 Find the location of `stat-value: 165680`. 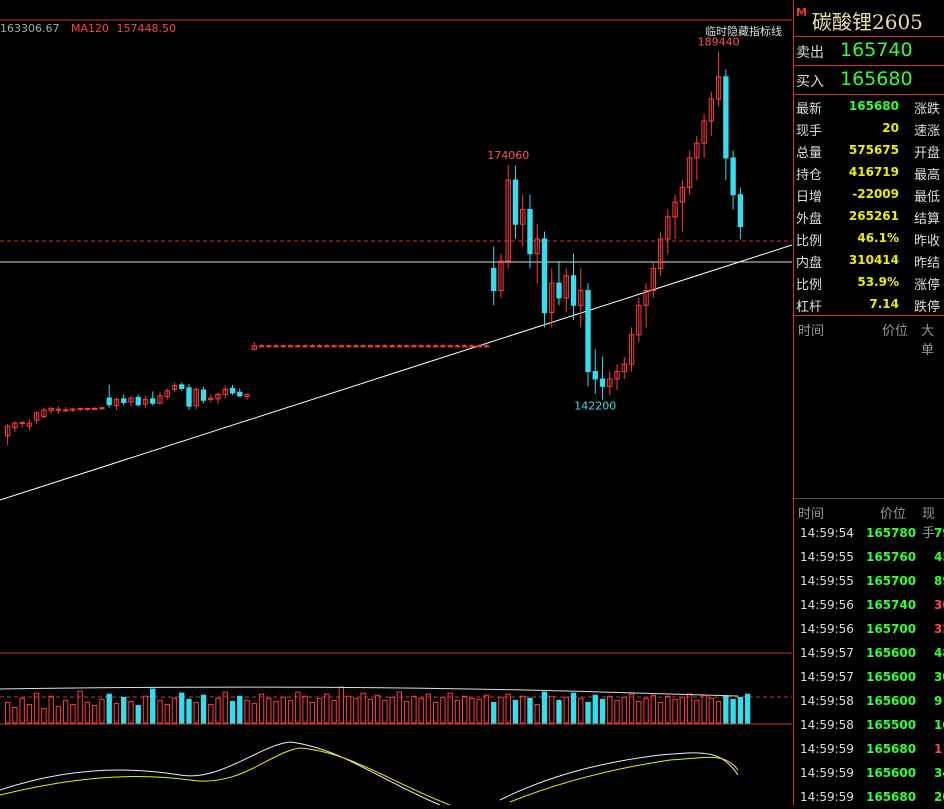

stat-value: 165680 is located at coordinates (873, 106).